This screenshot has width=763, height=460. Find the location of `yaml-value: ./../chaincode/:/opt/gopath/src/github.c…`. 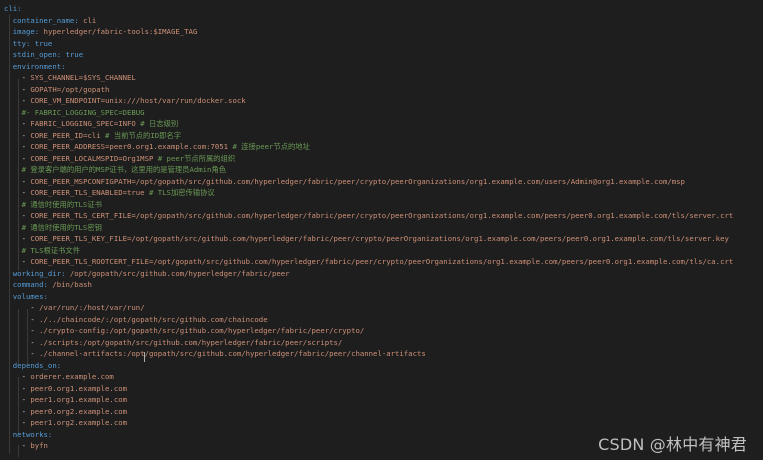

yaml-value: ./../chaincode/:/opt/gopath/src/github.c… is located at coordinates (153, 319).